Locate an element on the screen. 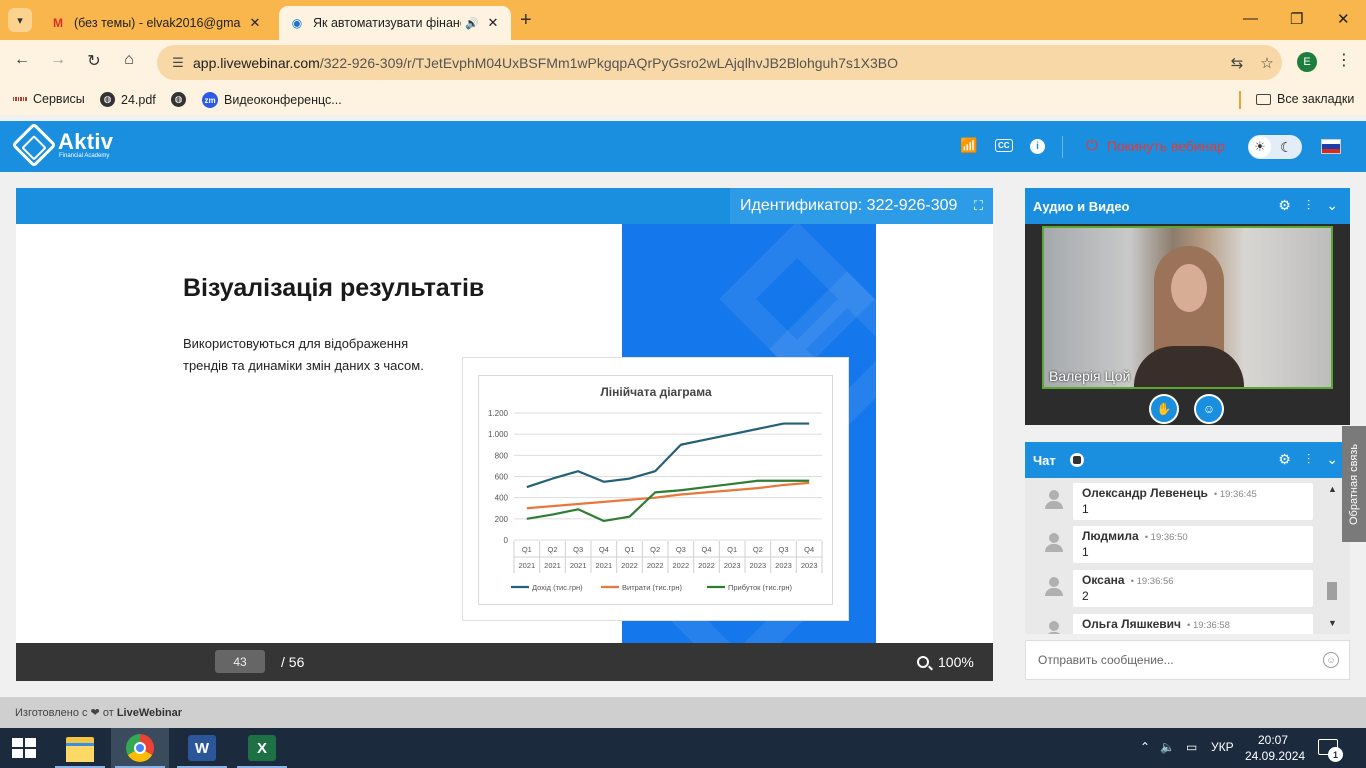 Image resolution: width=1366 pixels, height=768 pixels. restore-button: ❐ is located at coordinates (1296, 19).